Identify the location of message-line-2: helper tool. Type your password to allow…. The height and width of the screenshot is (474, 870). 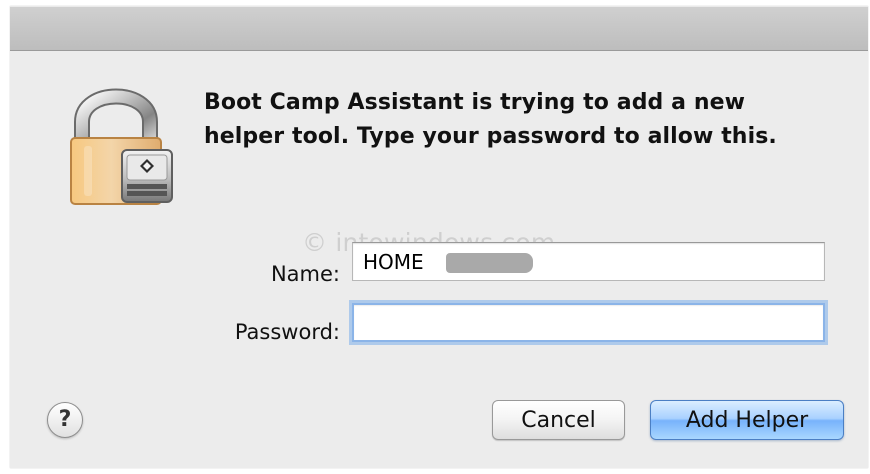
(490, 136).